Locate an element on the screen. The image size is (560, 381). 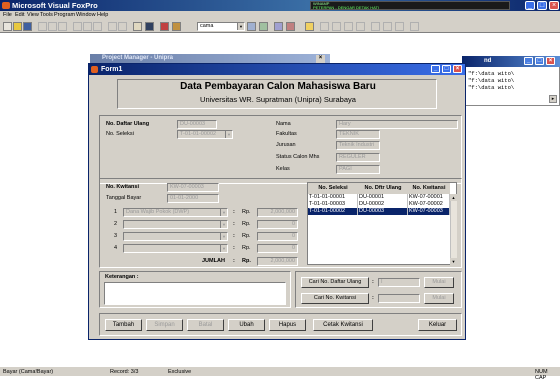
new-file-icon is located at coordinates (7, 26).